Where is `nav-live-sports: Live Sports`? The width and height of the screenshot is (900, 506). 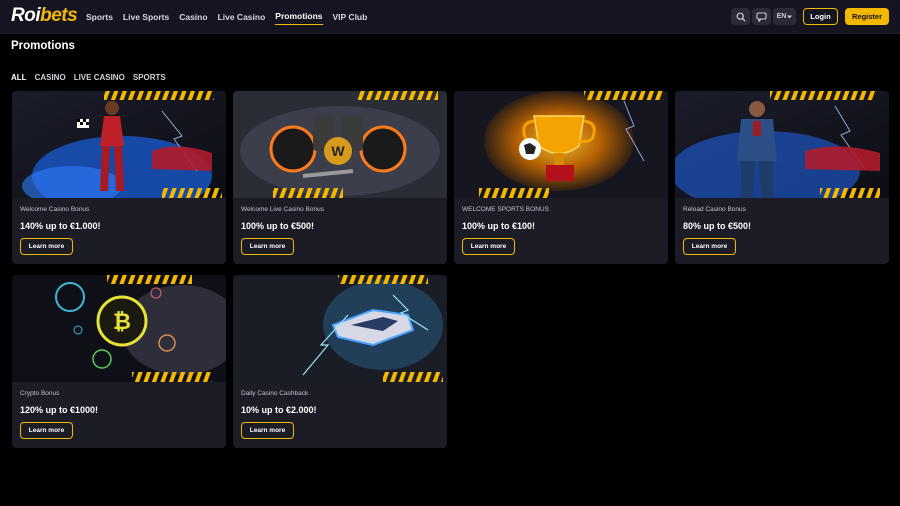
nav-live-sports: Live Sports is located at coordinates (146, 17).